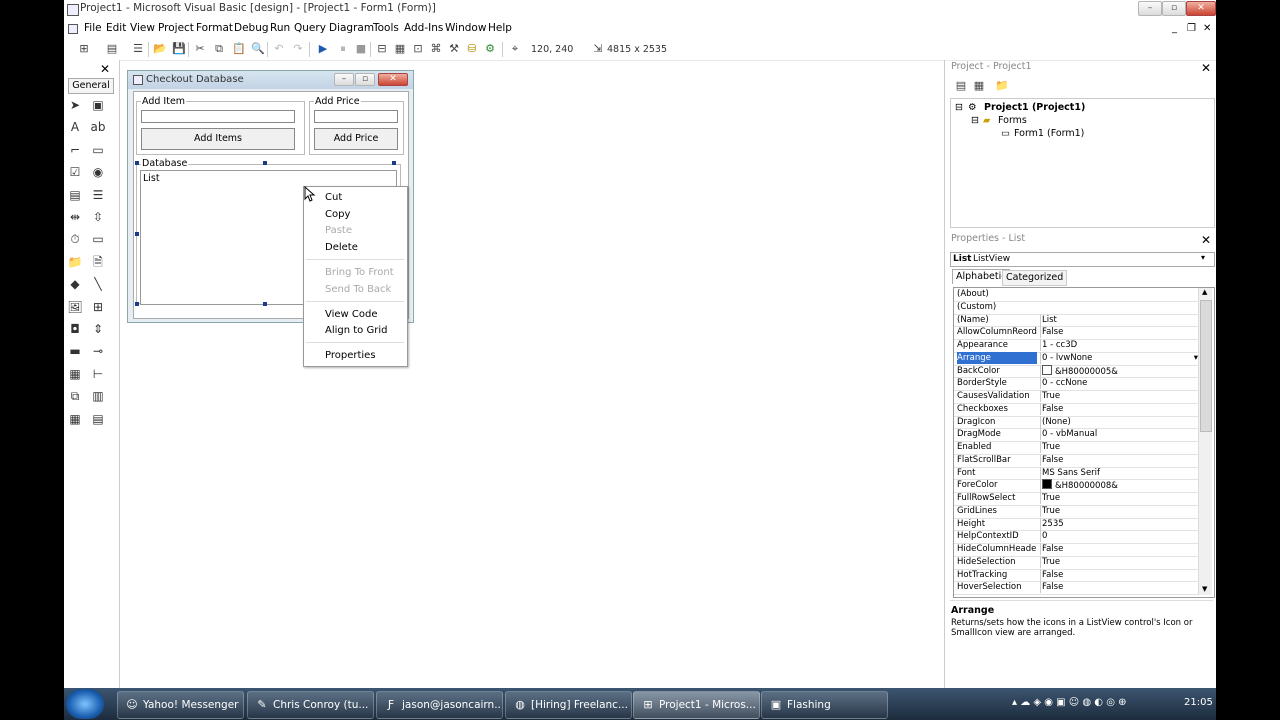 The image size is (1280, 720). I want to click on property-row: HideColumnHeaders False, so click(1076, 550).